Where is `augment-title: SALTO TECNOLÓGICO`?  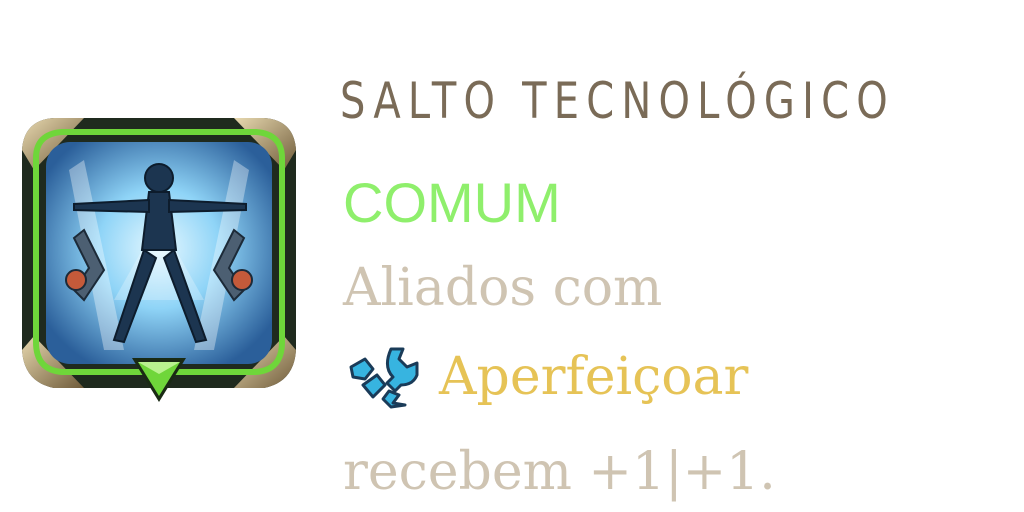
augment-title: SALTO TECNOLÓGICO is located at coordinates (617, 101).